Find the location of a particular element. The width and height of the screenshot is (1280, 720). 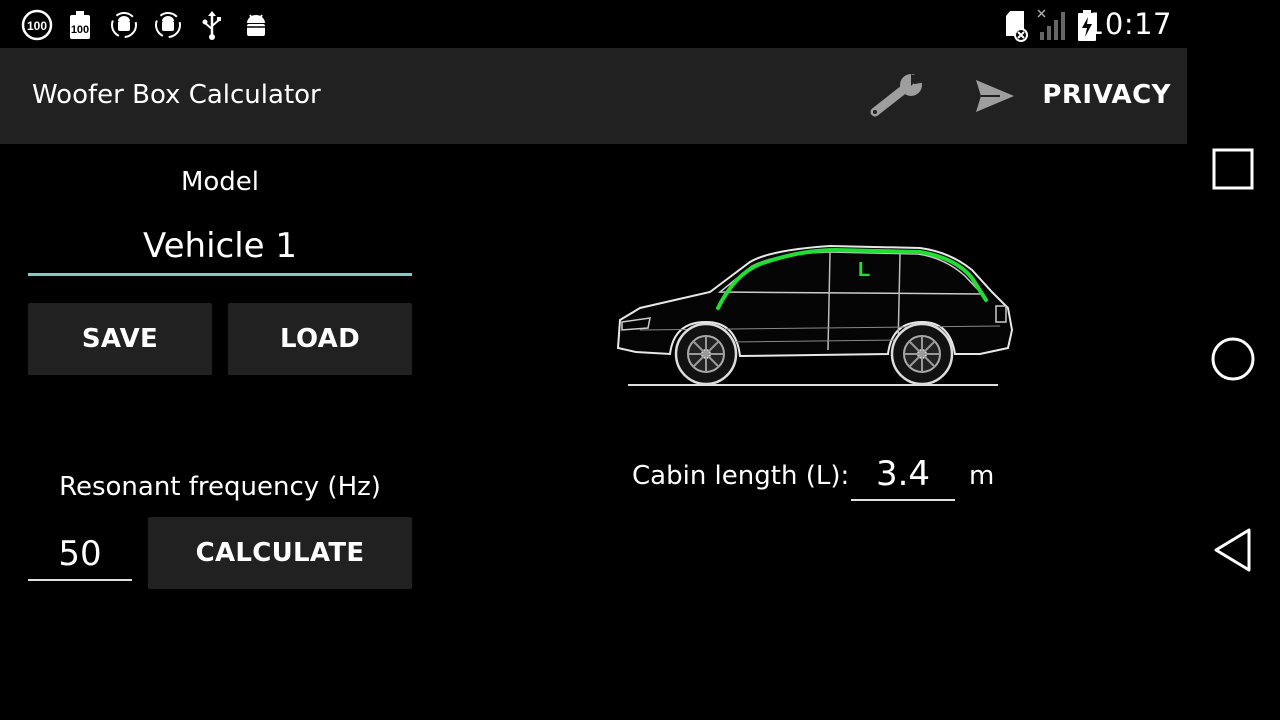

square-icon is located at coordinates (1233, 169).